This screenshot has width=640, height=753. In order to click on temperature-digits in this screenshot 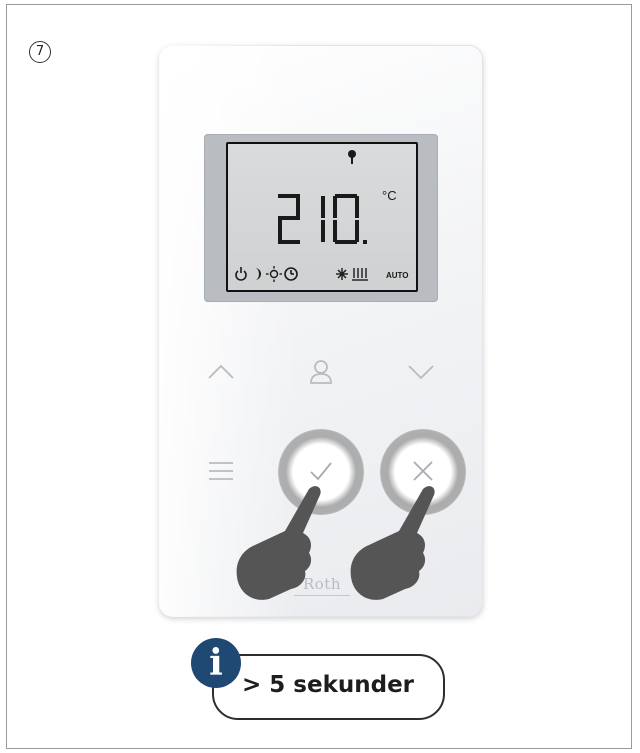, I will do `click(322, 219)`.